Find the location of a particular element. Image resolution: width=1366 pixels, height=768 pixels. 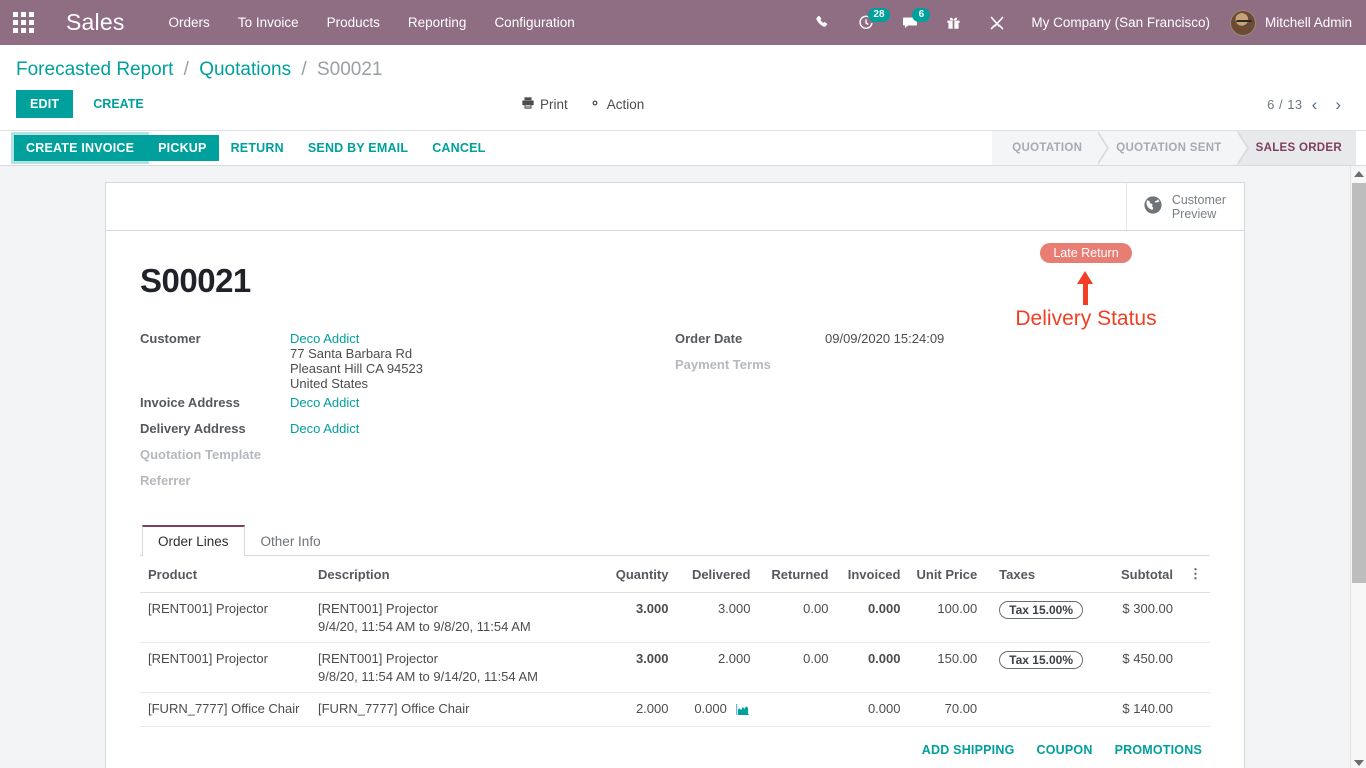

tab-other-info: Other Info is located at coordinates (291, 540).